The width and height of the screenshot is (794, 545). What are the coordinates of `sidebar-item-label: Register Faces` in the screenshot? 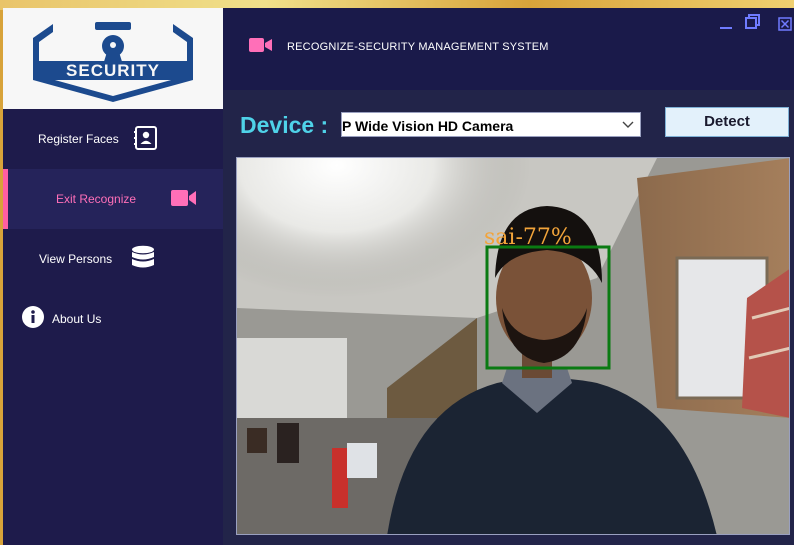 It's located at (78, 139).